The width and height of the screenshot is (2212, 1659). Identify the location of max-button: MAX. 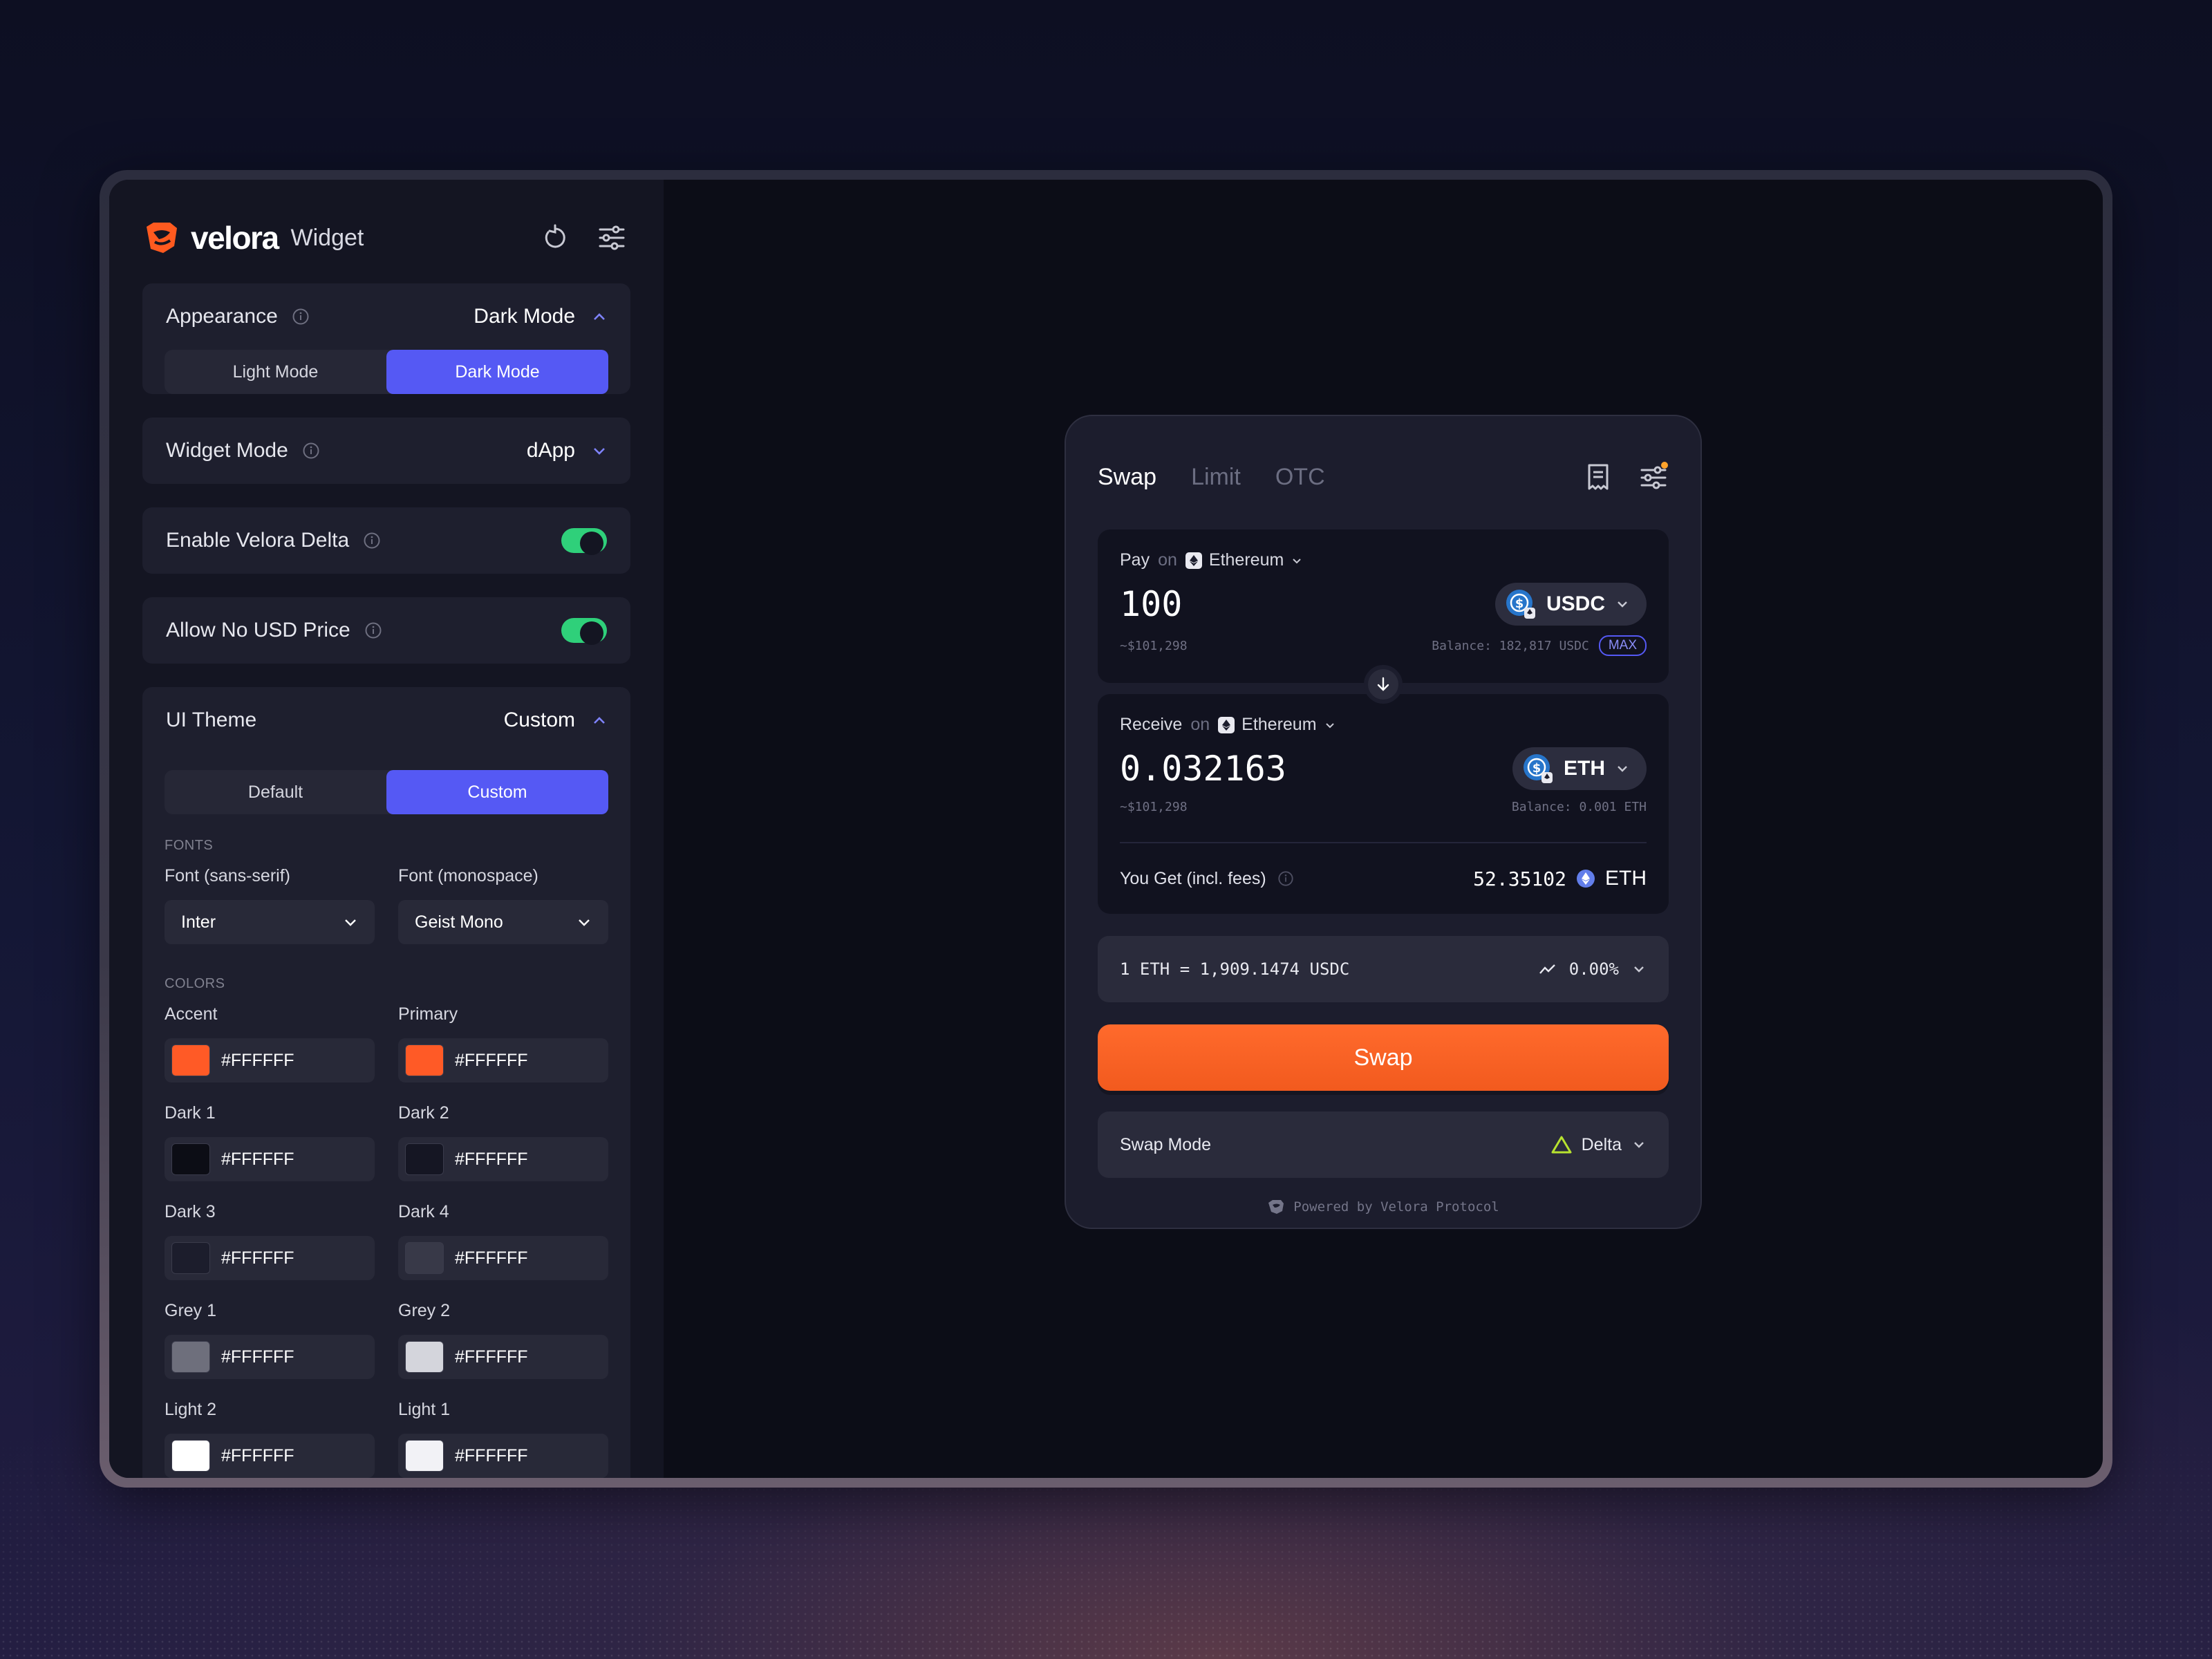
(1623, 645).